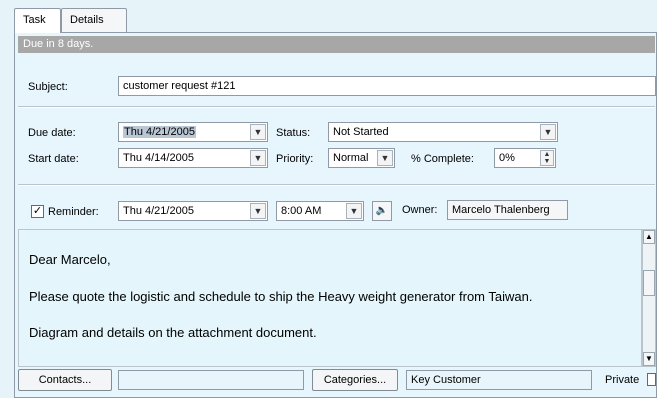 This screenshot has height=398, width=657. Describe the element at coordinates (336, 44) in the screenshot. I see `due-info-bar: Due in 8 days.` at that location.